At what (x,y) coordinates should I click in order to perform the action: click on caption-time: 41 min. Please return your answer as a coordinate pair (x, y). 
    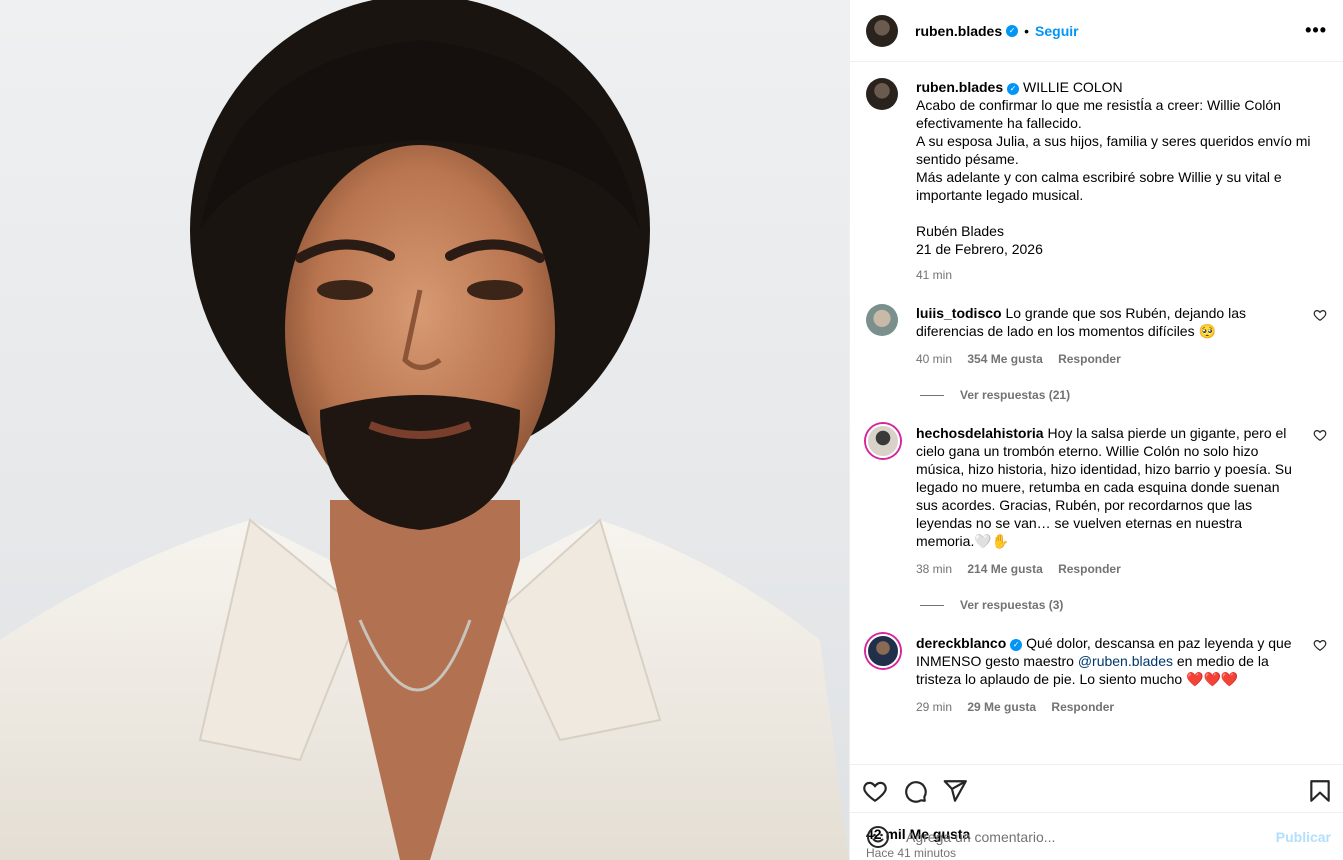
    Looking at the image, I should click on (934, 275).